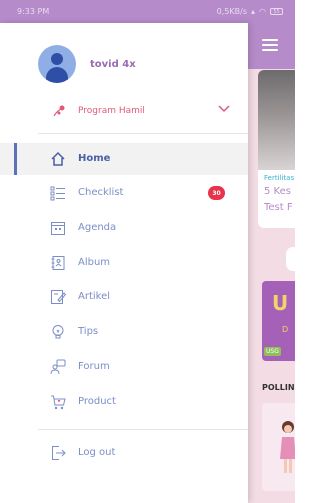 This screenshot has height=503, width=320. Describe the element at coordinates (290, 259) in the screenshot. I see `carousel-indicator` at that location.